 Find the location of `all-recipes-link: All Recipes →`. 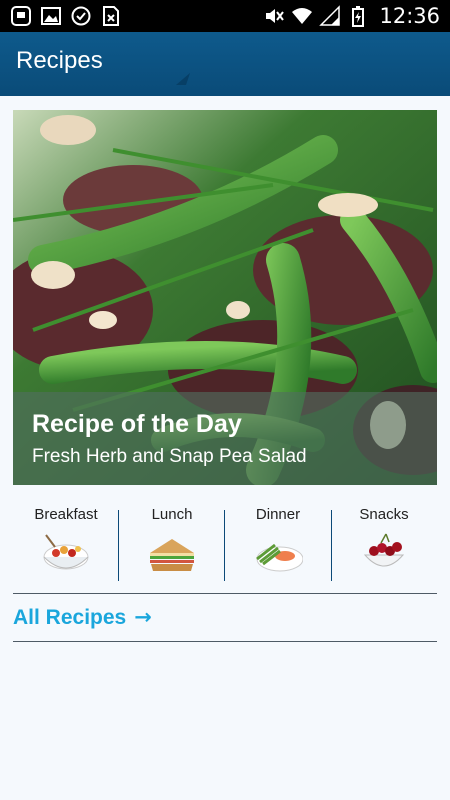

all-recipes-link: All Recipes → is located at coordinates (82, 617).